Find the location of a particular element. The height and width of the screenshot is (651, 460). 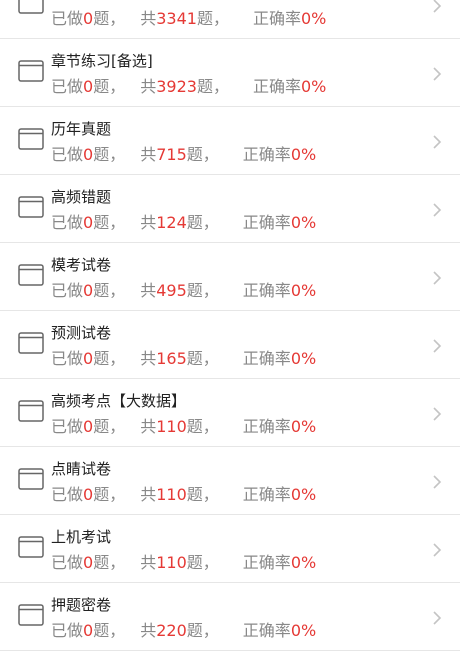

item-title: 押题密卷 is located at coordinates (81, 605).